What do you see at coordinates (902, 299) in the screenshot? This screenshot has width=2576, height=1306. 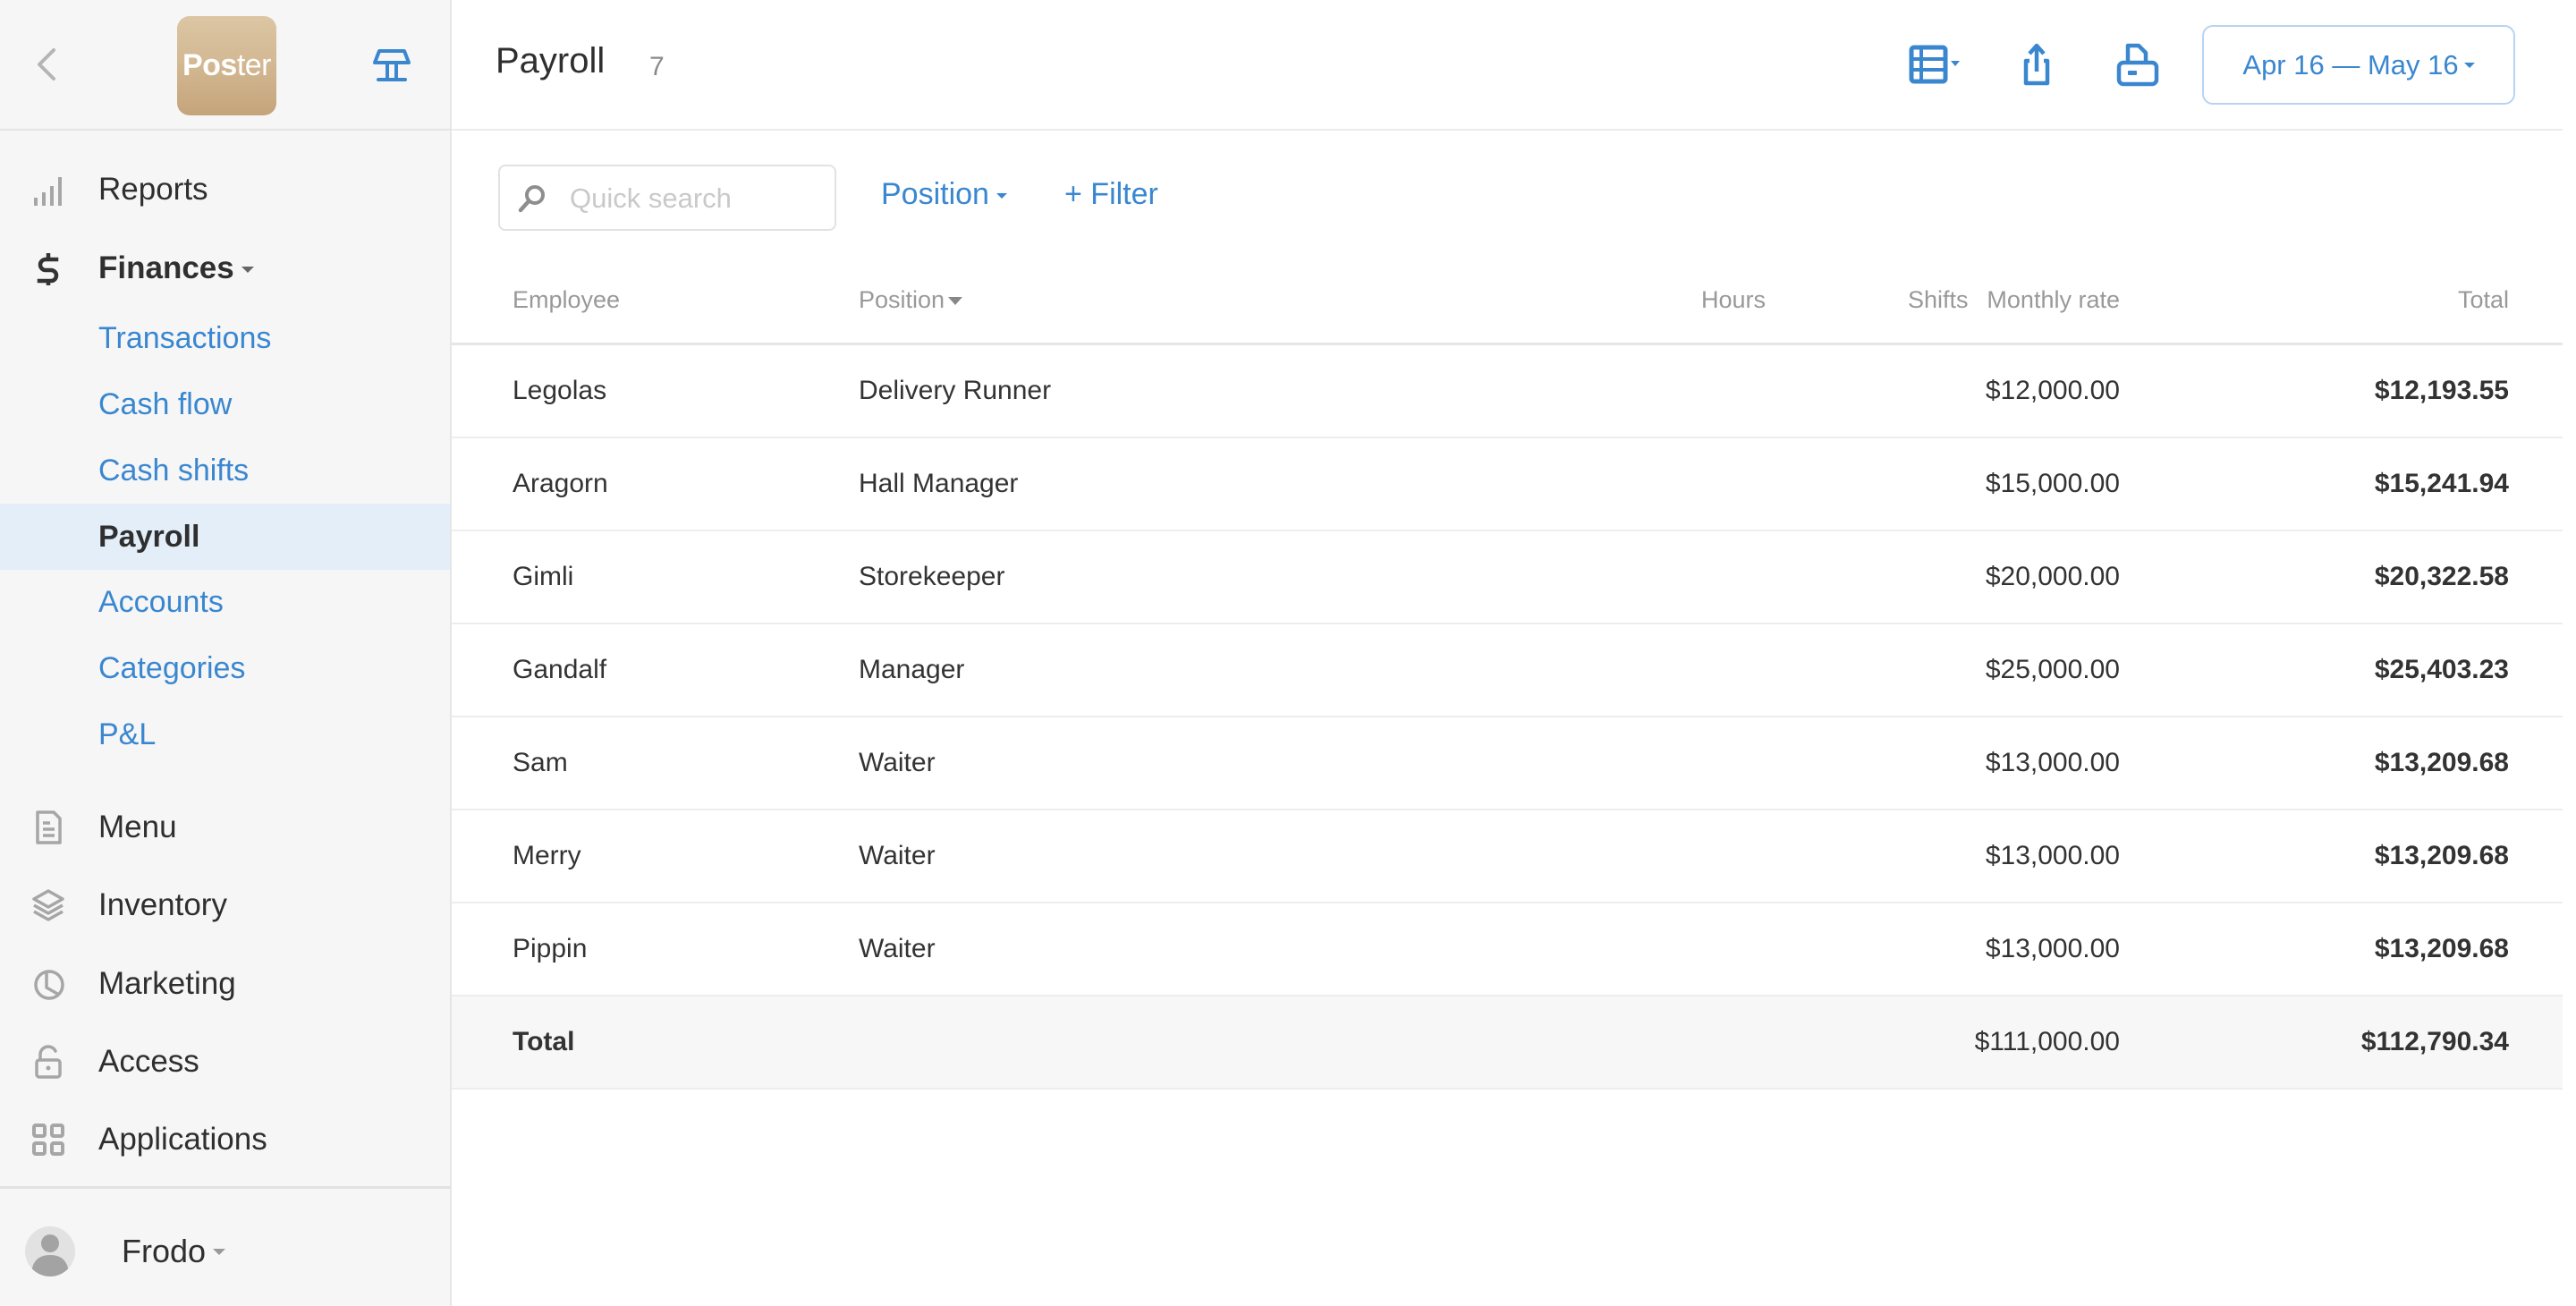 I see `column-header-label: Position` at bounding box center [902, 299].